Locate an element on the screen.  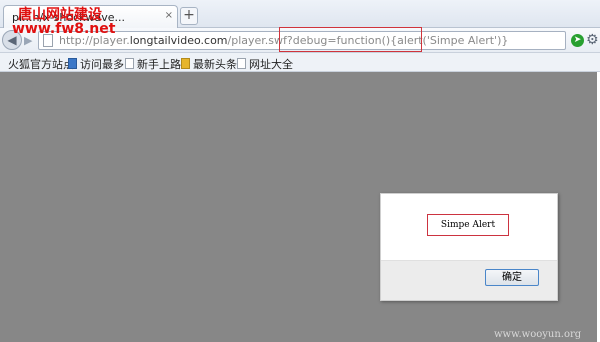
dialog-footer: 确定 is located at coordinates (469, 280).